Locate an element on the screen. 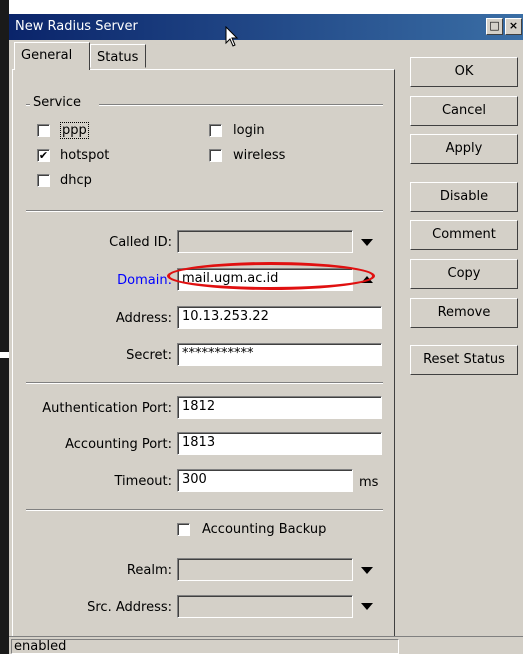 The image size is (523, 654). wireless-label: wireless is located at coordinates (259, 155).